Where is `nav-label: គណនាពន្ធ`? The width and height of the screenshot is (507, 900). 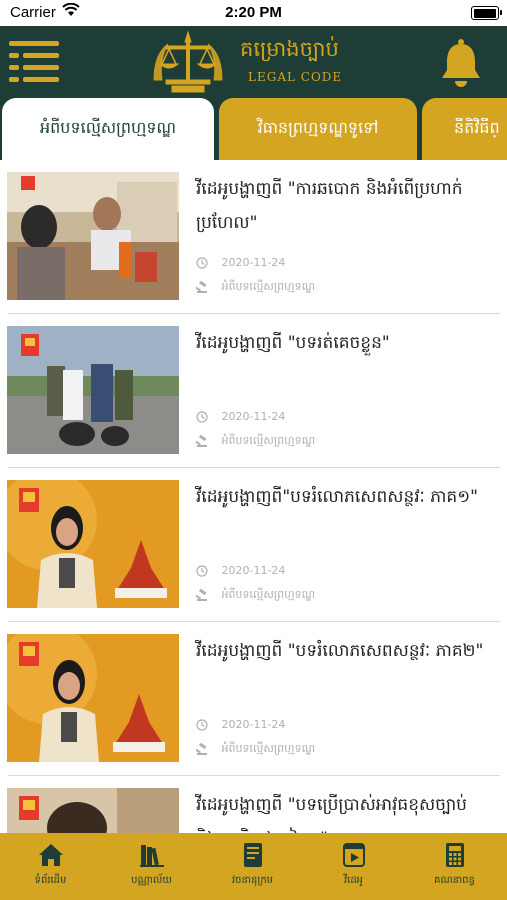
nav-label: គណនាពន្ធ is located at coordinates (454, 880).